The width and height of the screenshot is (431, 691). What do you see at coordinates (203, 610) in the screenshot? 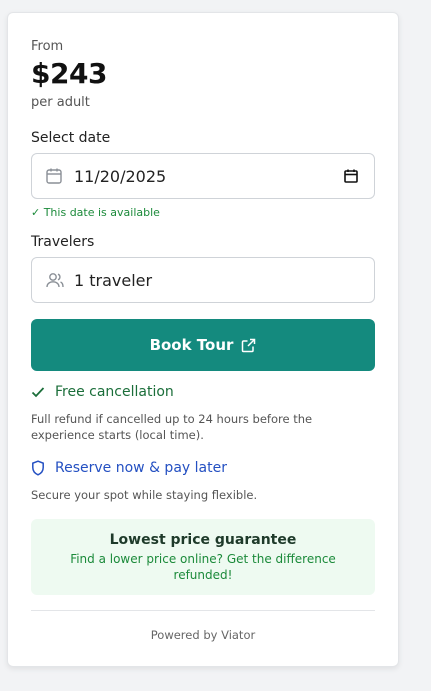
I see `footer-divider` at bounding box center [203, 610].